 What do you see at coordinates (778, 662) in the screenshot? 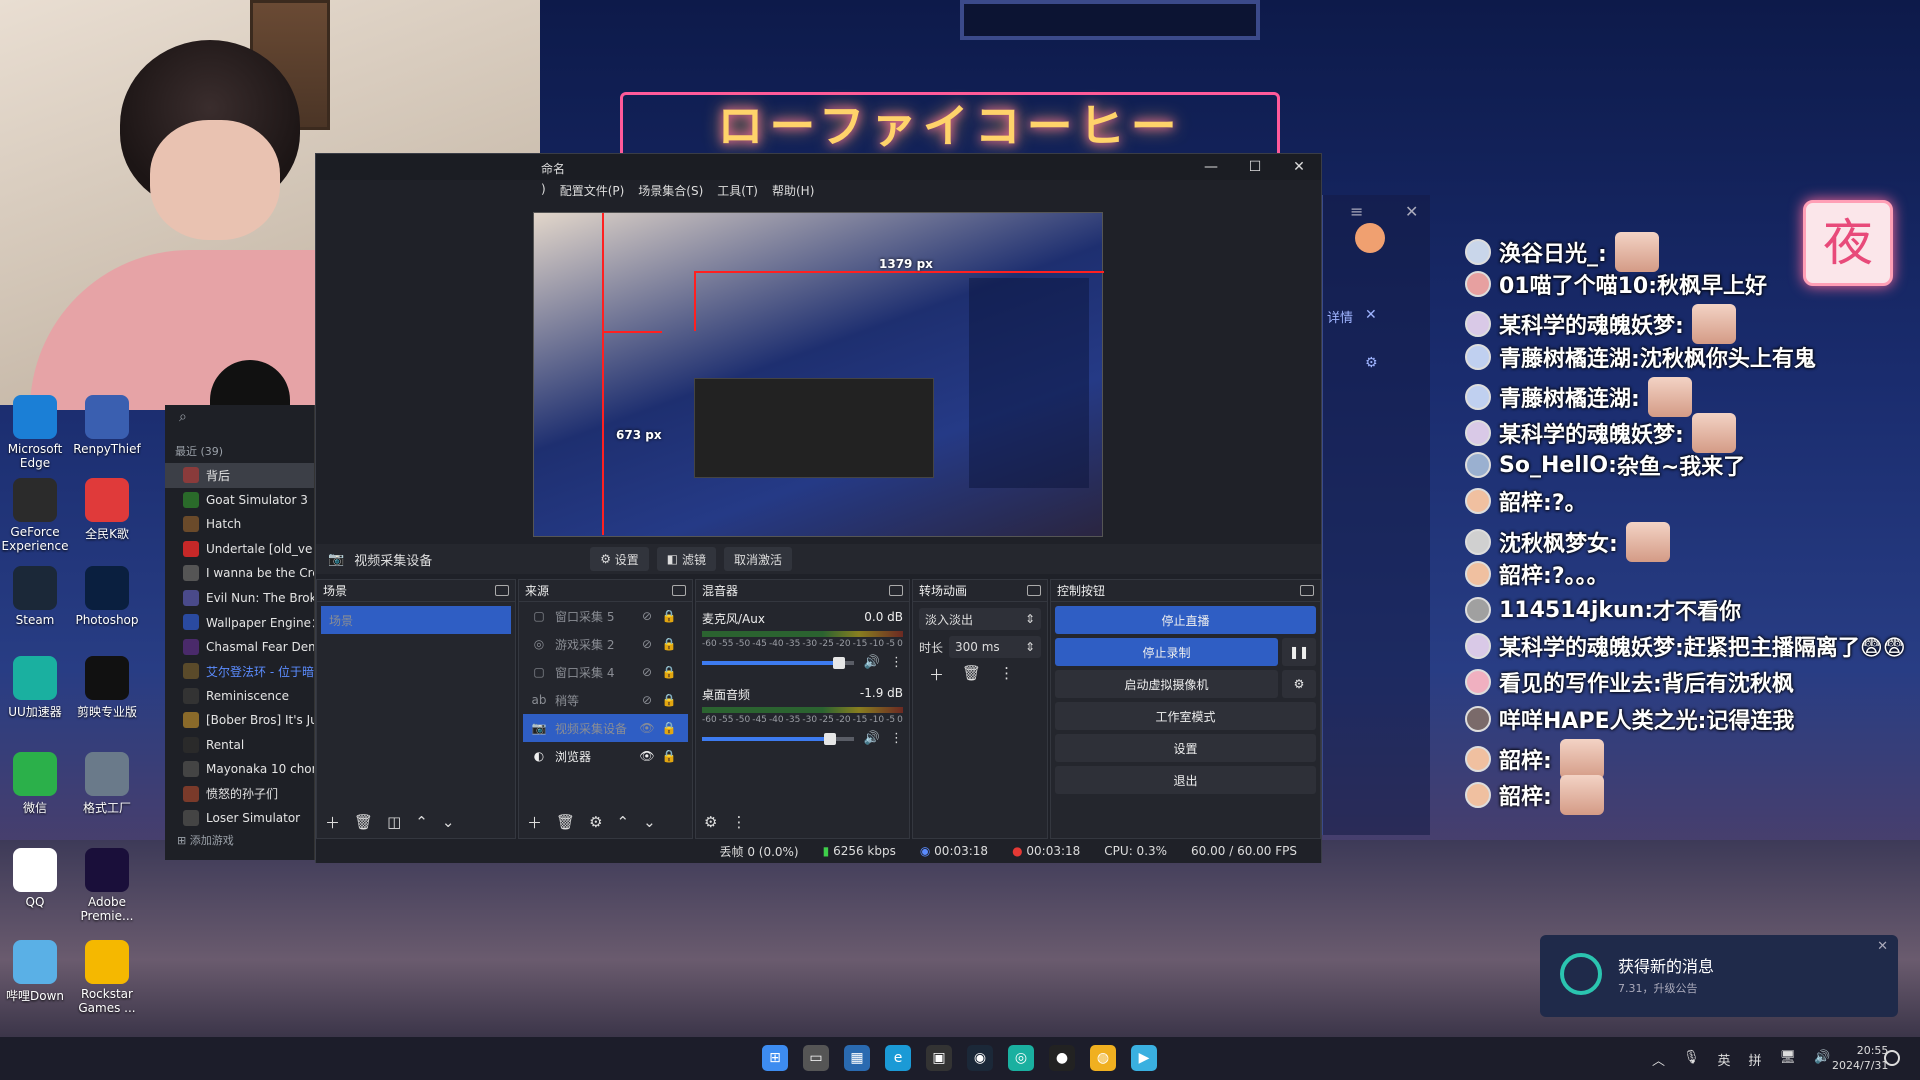
I see `volume-slider` at bounding box center [778, 662].